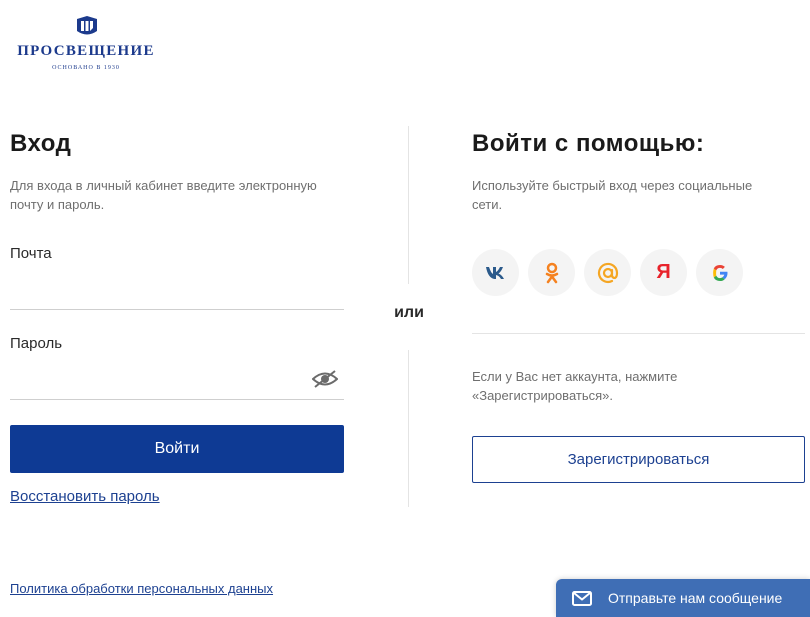 The height and width of the screenshot is (617, 810). Describe the element at coordinates (41, 143) in the screenshot. I see `login-title: Вход` at that location.